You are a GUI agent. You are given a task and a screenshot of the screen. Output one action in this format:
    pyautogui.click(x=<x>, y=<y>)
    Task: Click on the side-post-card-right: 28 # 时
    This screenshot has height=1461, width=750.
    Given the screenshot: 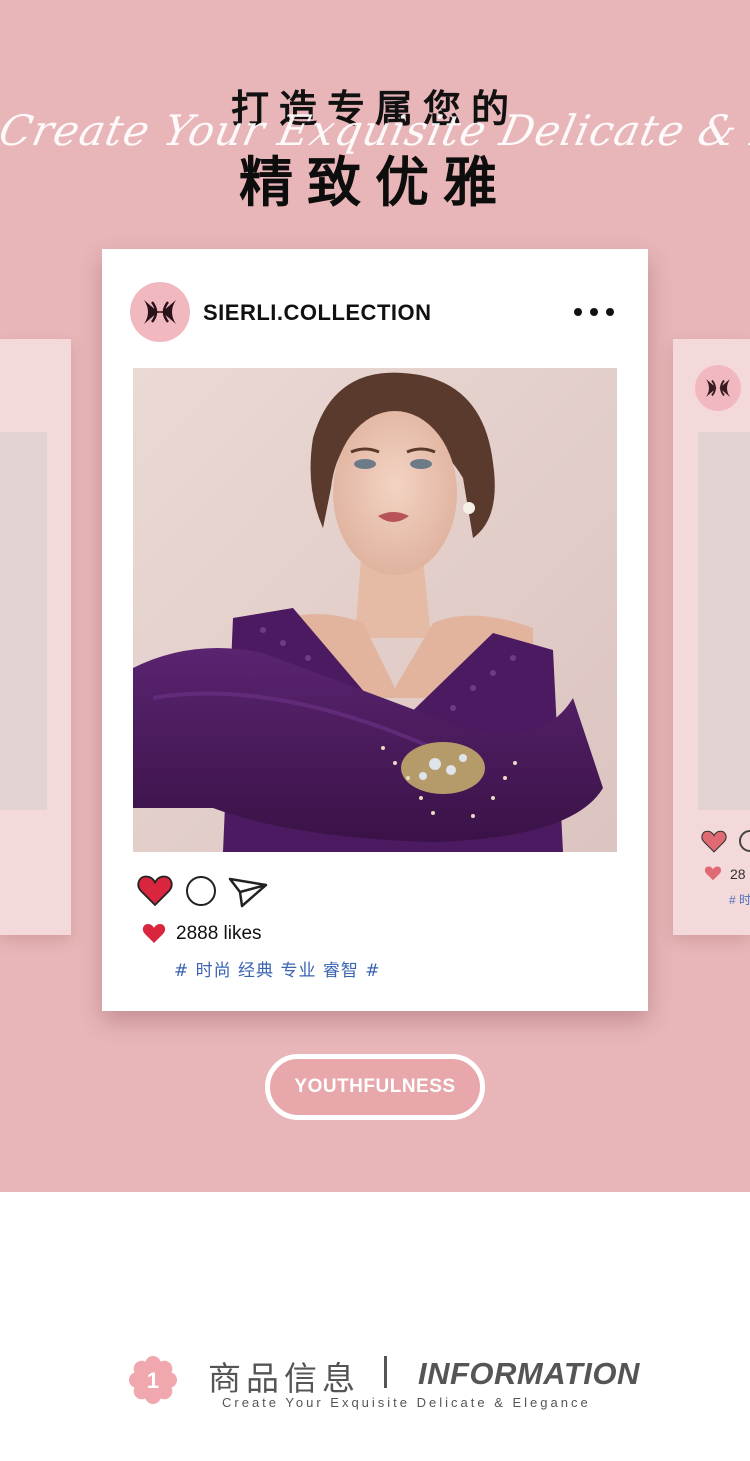 What is the action you would take?
    pyautogui.click(x=711, y=637)
    